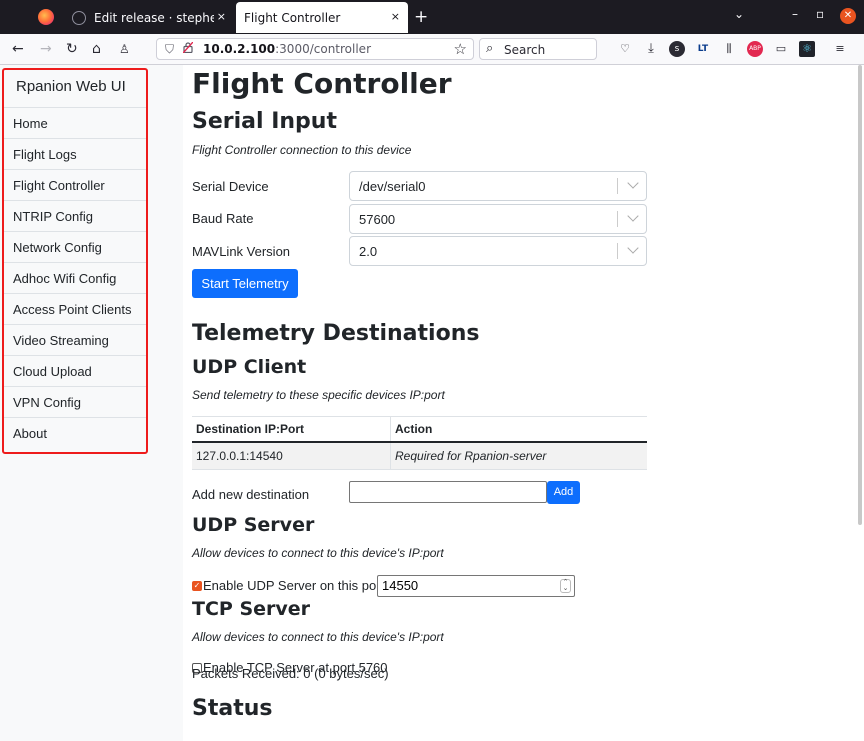 The width and height of the screenshot is (864, 741). I want to click on library-icon: ⫼, so click(729, 49).